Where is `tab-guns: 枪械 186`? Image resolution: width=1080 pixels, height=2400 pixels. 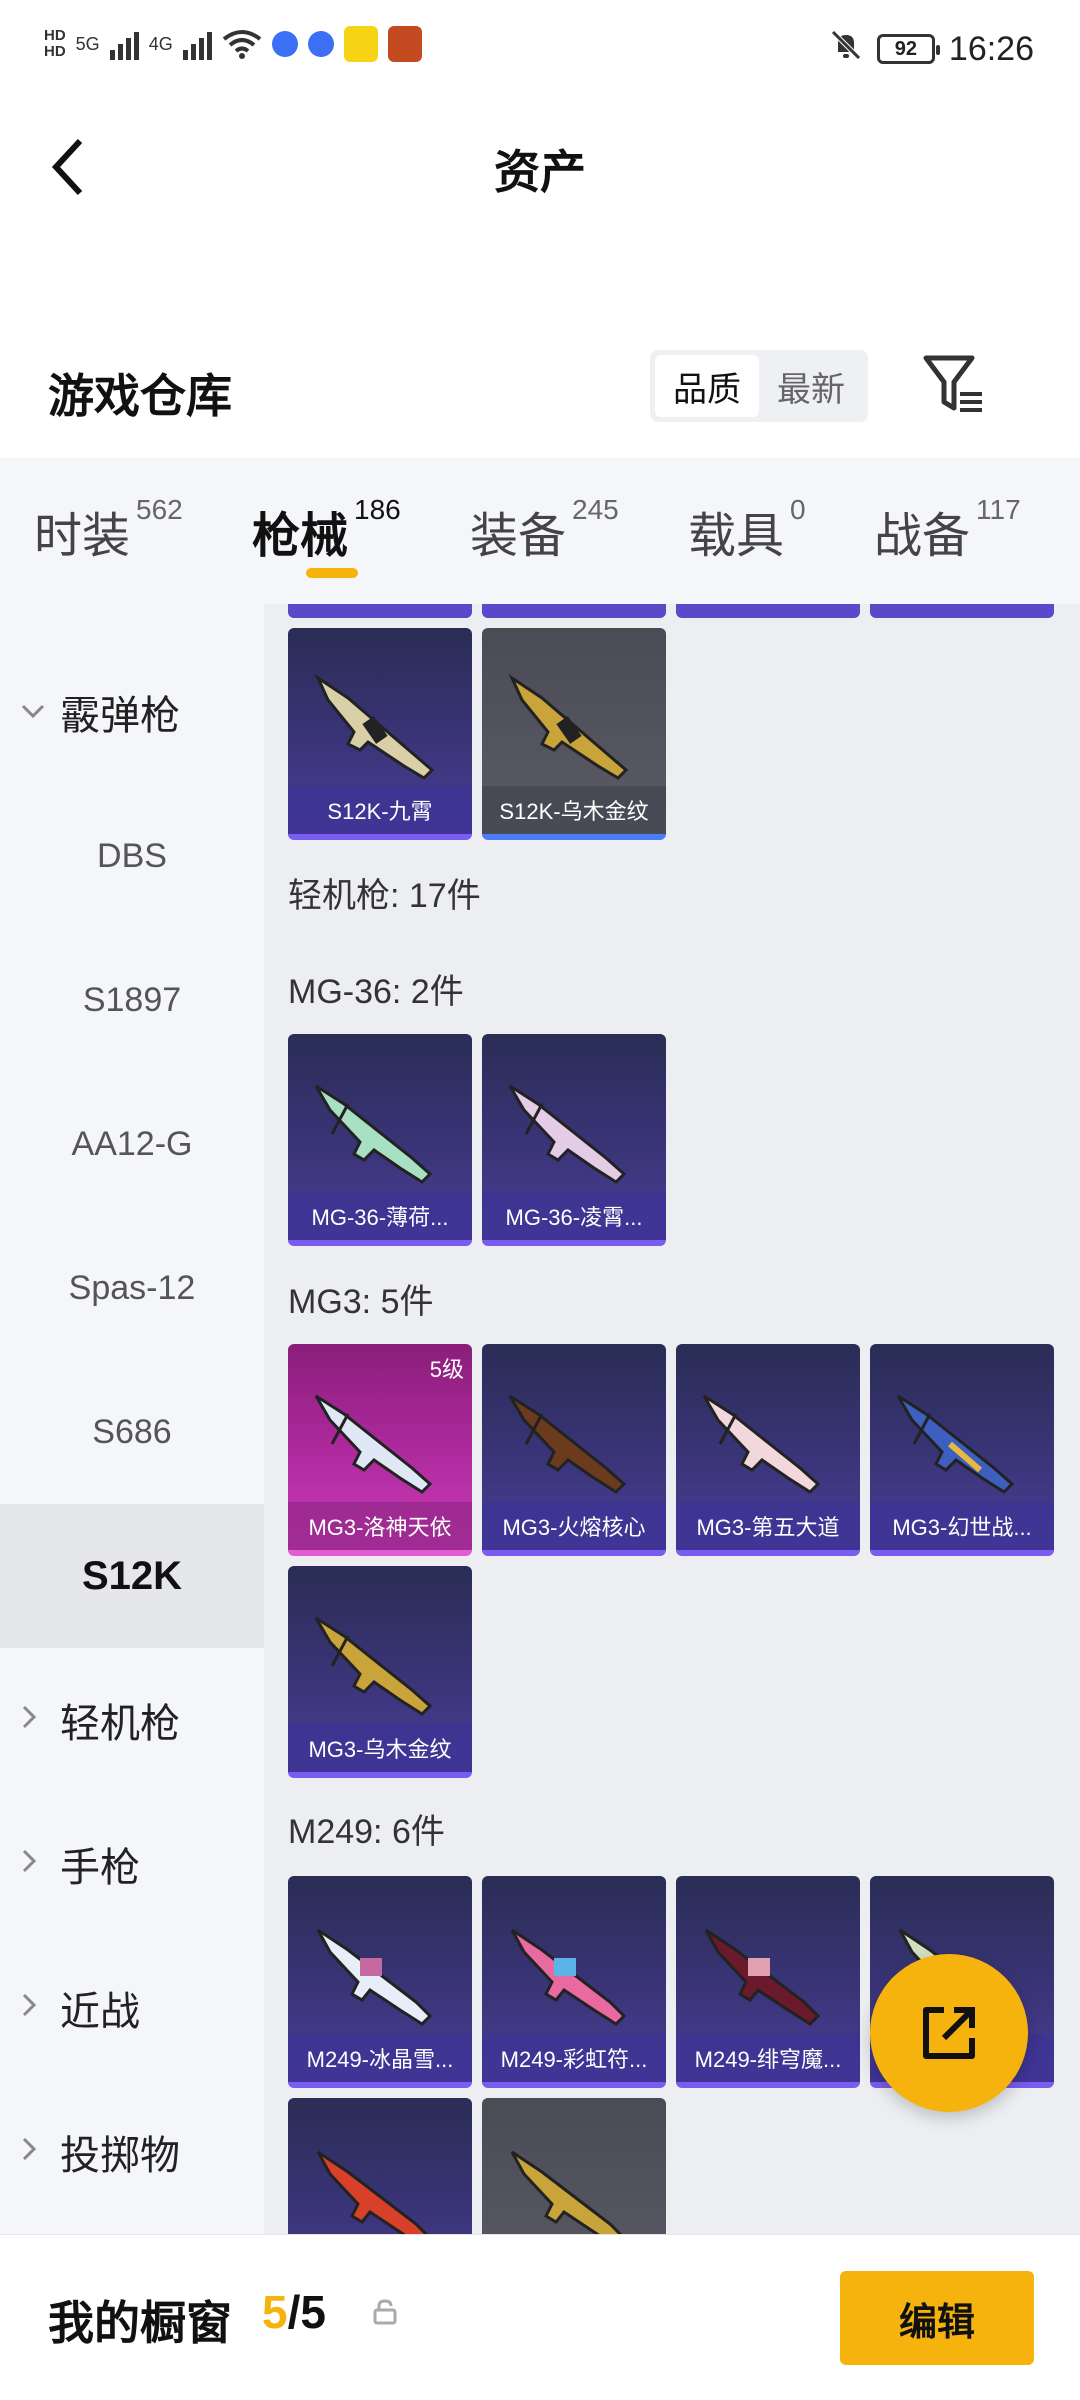
tab-guns: 枪械 186 is located at coordinates (326, 530).